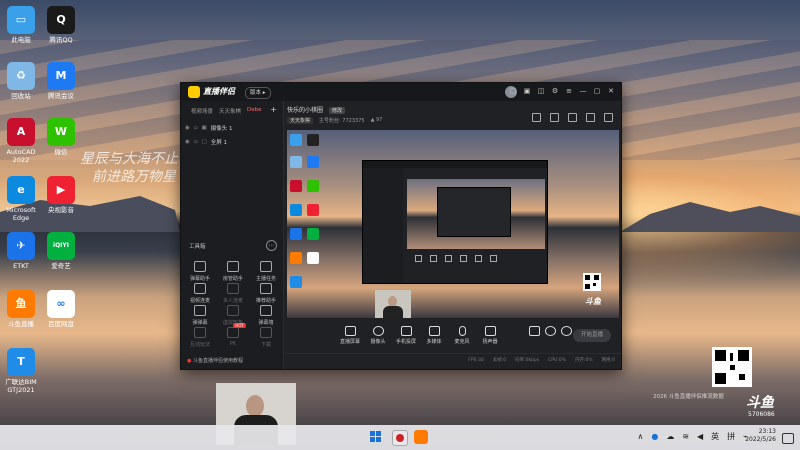 This screenshot has height=450, width=800. I want to click on record-icon, so click(572, 117).